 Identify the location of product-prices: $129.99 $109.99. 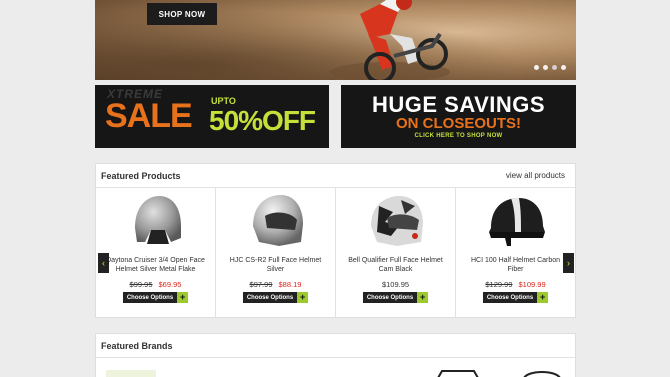
(515, 284).